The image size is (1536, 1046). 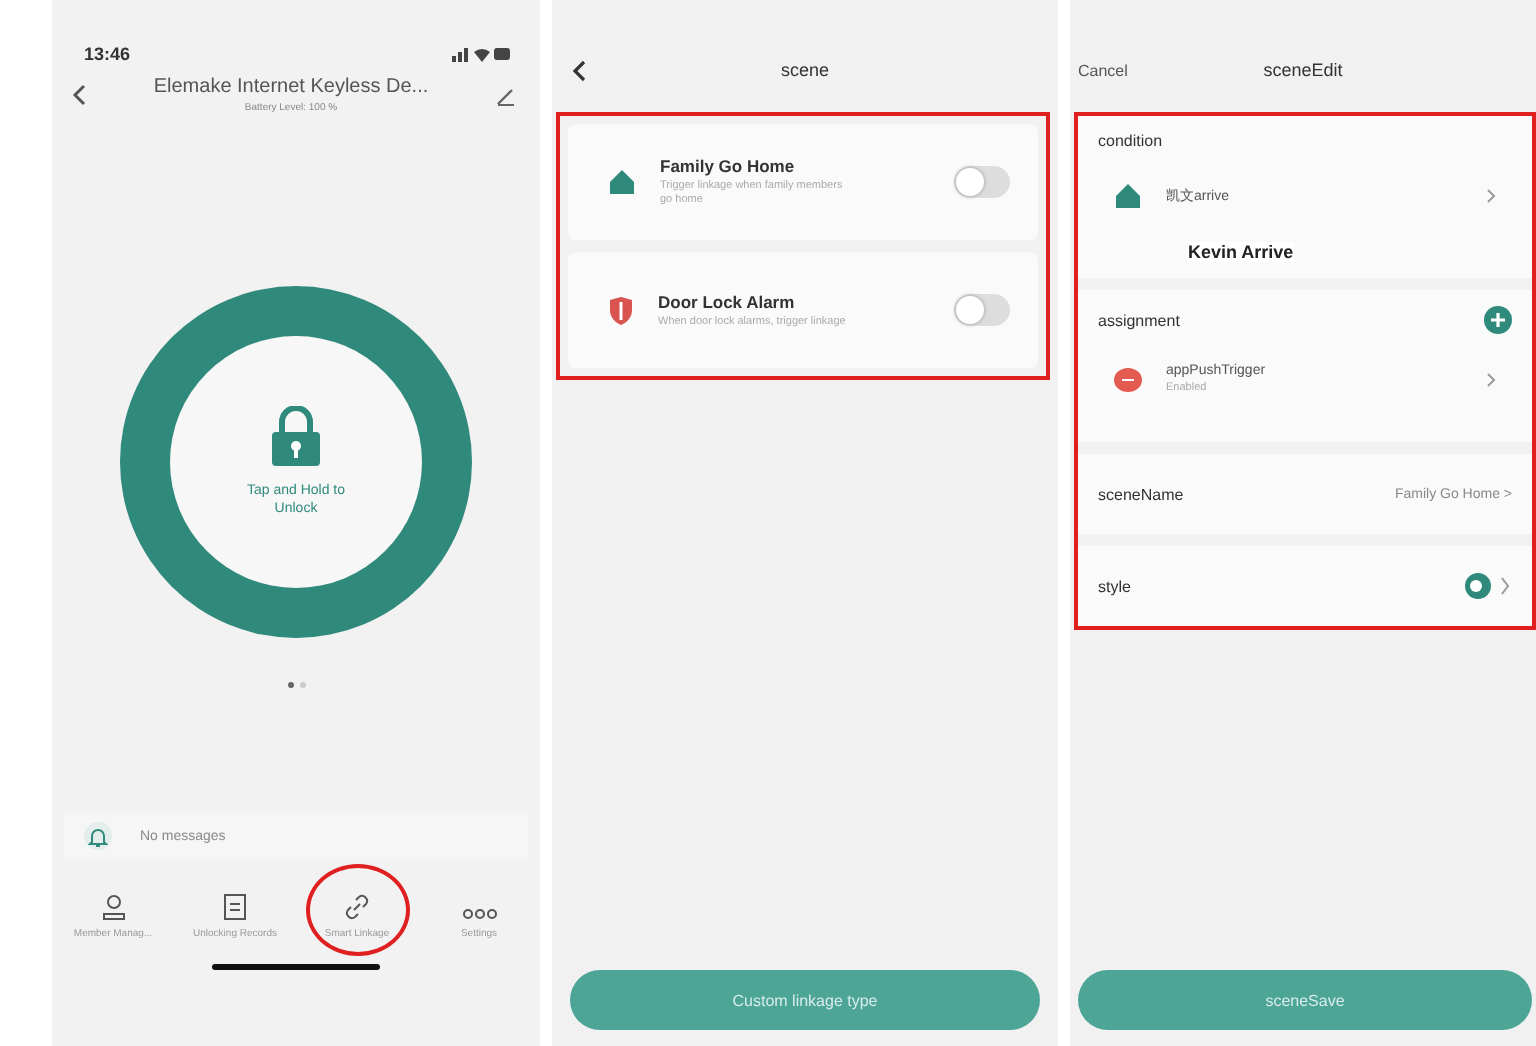 What do you see at coordinates (235, 907) in the screenshot?
I see `document-icon` at bounding box center [235, 907].